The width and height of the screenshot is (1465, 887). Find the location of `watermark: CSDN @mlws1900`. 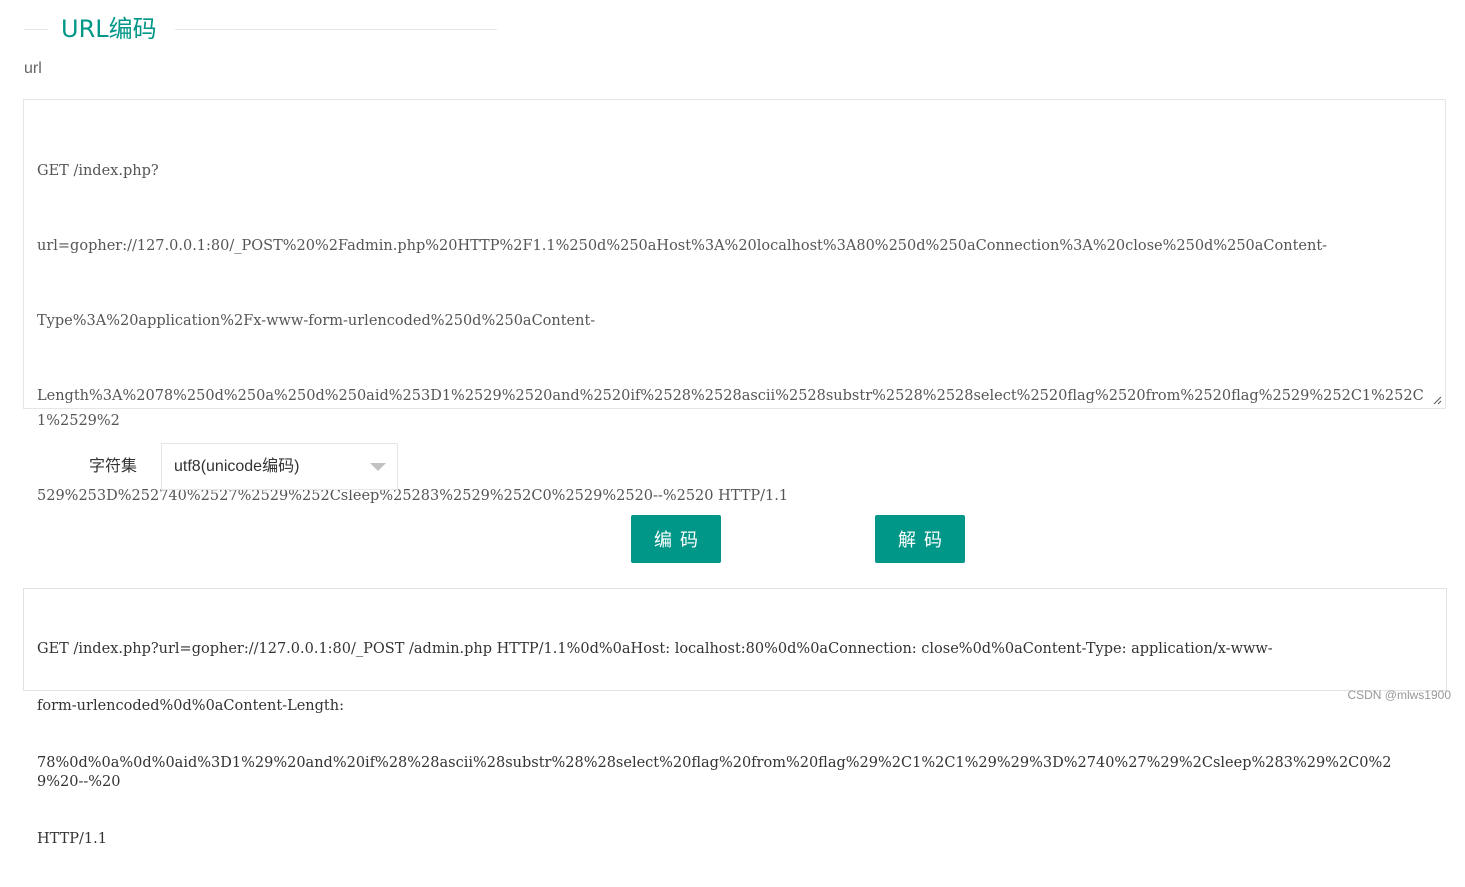

watermark: CSDN @mlws1900 is located at coordinates (1399, 695).